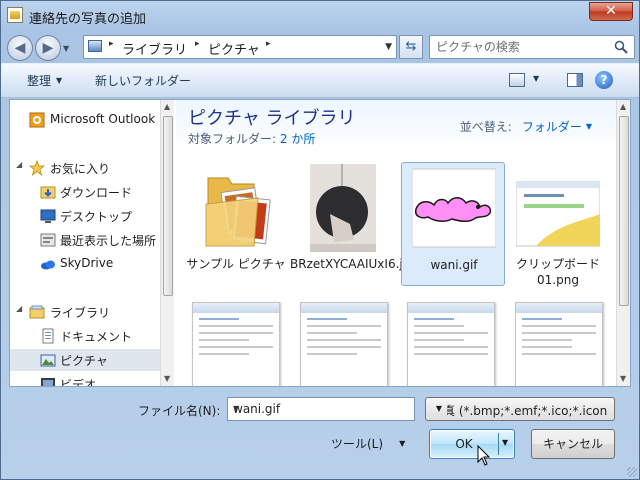 The image size is (640, 480). I want to click on back-arrow-icon: ◀, so click(20, 48).